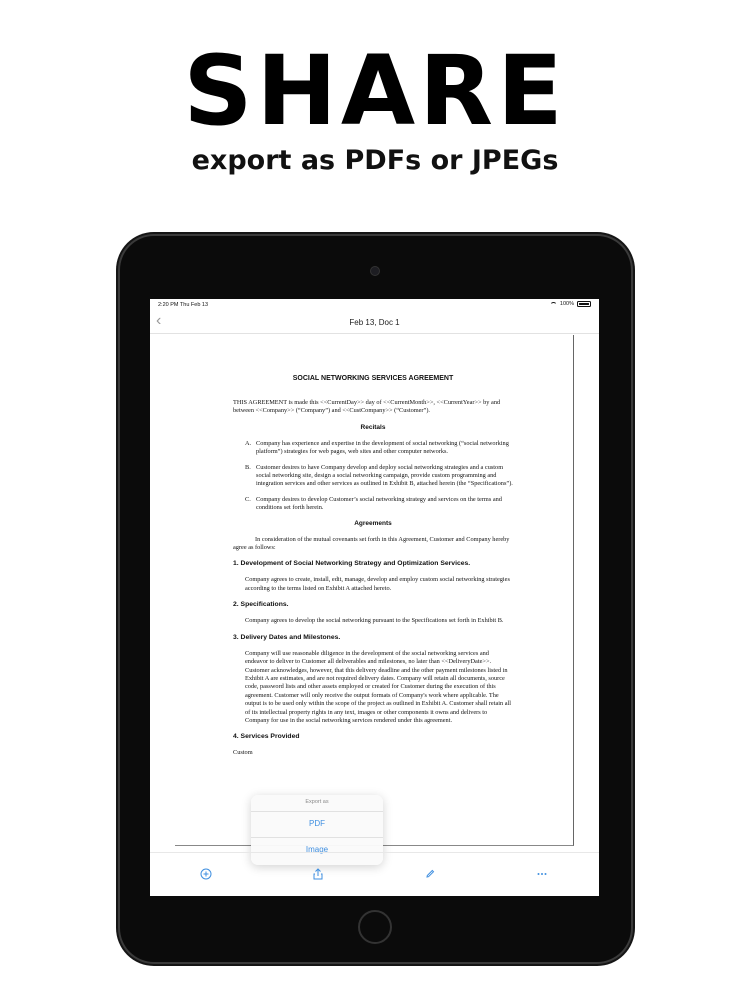  Describe the element at coordinates (375, 91) in the screenshot. I see `promo-headline: SHARE` at that location.